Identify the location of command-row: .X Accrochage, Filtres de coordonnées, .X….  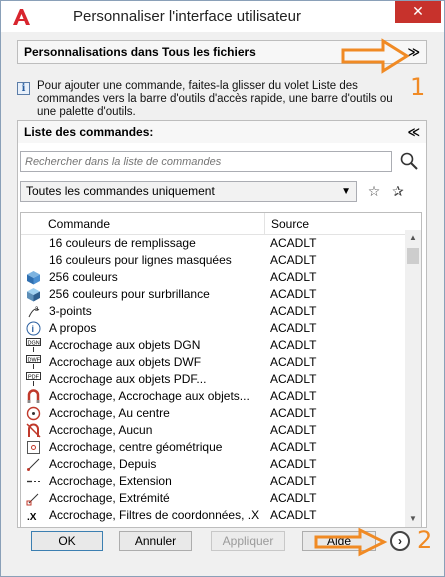
(213, 515).